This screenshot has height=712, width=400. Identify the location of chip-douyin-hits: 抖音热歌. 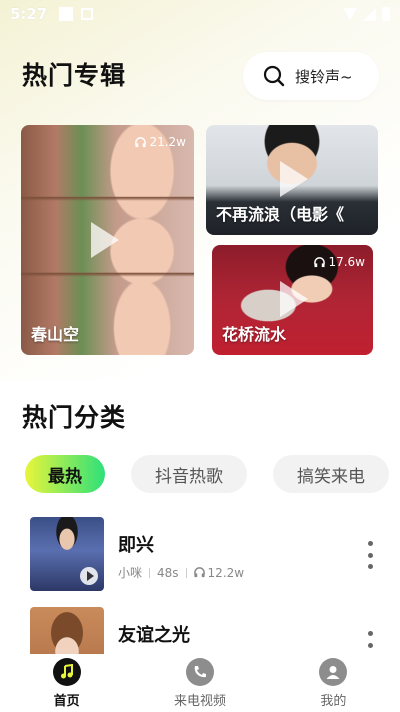
(189, 474).